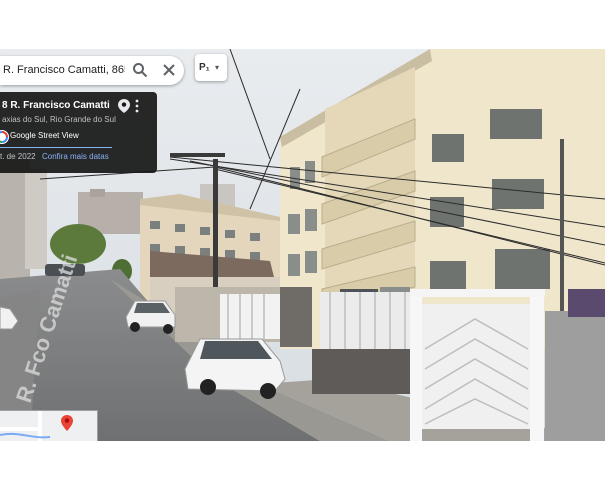  I want to click on card-divider, so click(56, 147).